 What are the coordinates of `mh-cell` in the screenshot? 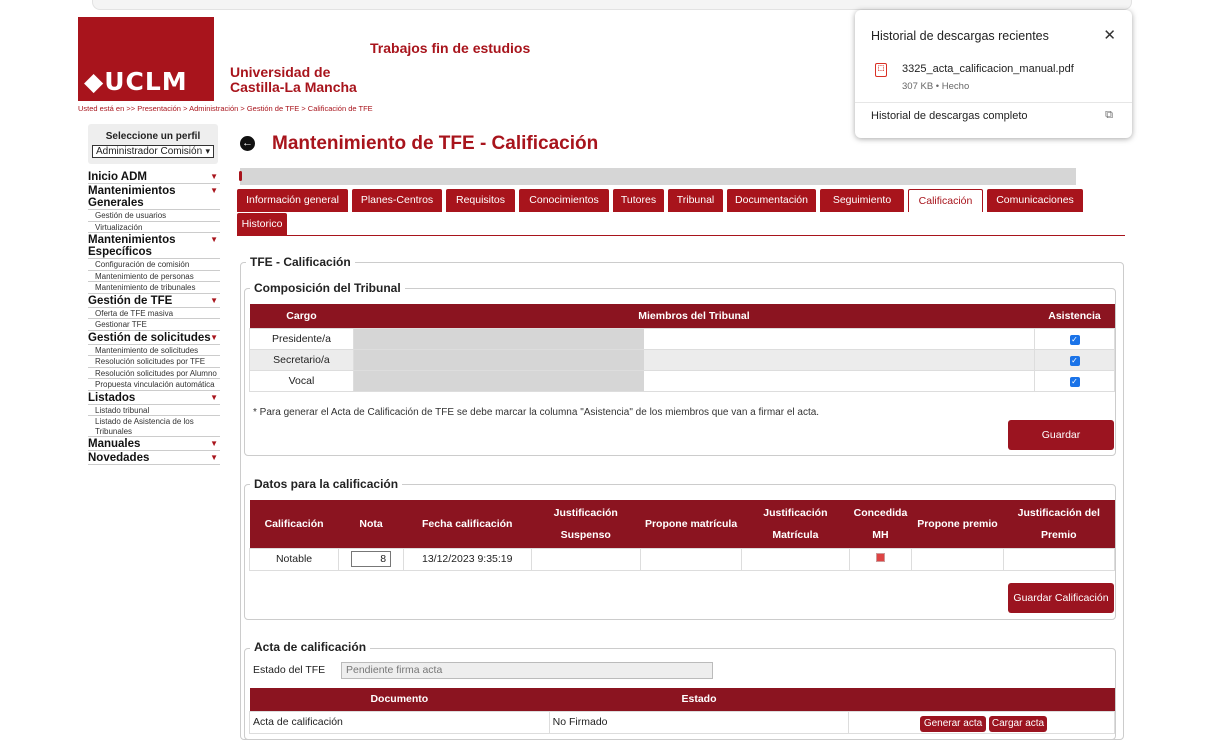 It's located at (880, 559).